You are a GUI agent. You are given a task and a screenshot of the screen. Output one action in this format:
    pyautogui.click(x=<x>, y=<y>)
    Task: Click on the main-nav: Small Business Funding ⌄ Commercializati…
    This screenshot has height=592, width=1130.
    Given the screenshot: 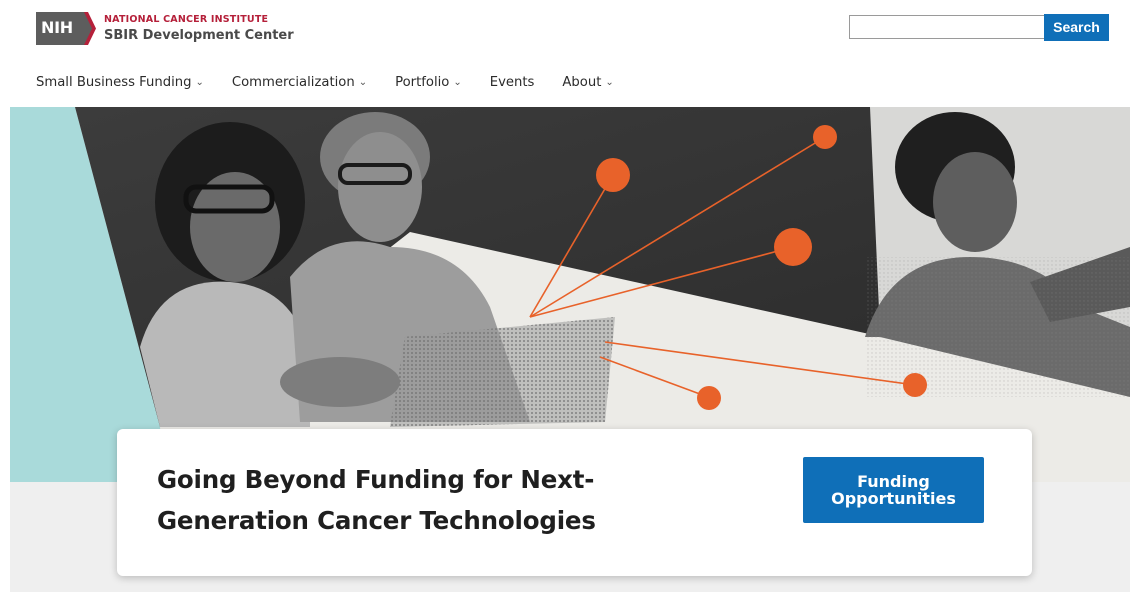 What is the action you would take?
    pyautogui.click(x=339, y=82)
    